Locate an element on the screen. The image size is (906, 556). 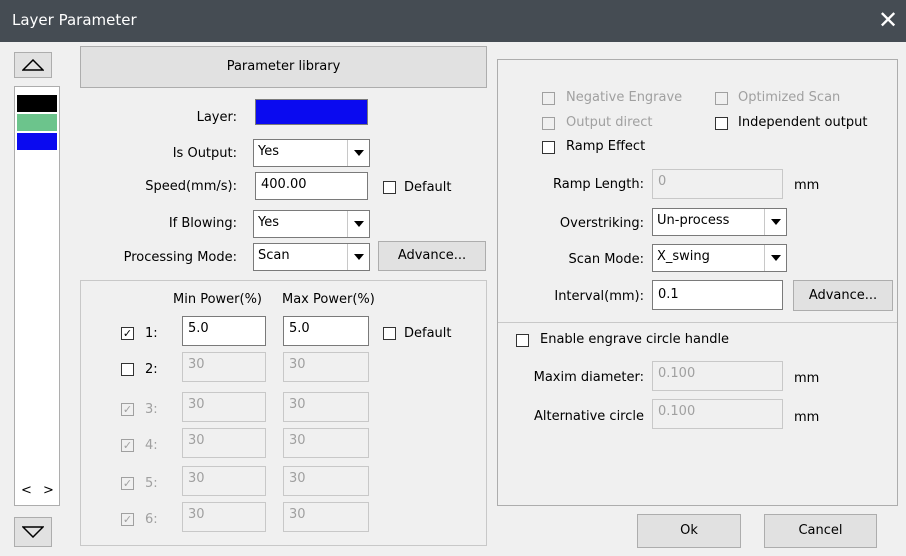
speed-default-label: Default is located at coordinates (428, 187).